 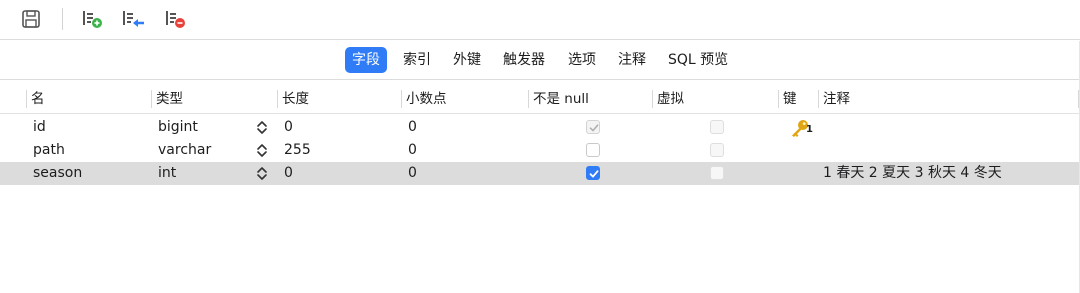 I want to click on field-name-cell: id, so click(x=39, y=127).